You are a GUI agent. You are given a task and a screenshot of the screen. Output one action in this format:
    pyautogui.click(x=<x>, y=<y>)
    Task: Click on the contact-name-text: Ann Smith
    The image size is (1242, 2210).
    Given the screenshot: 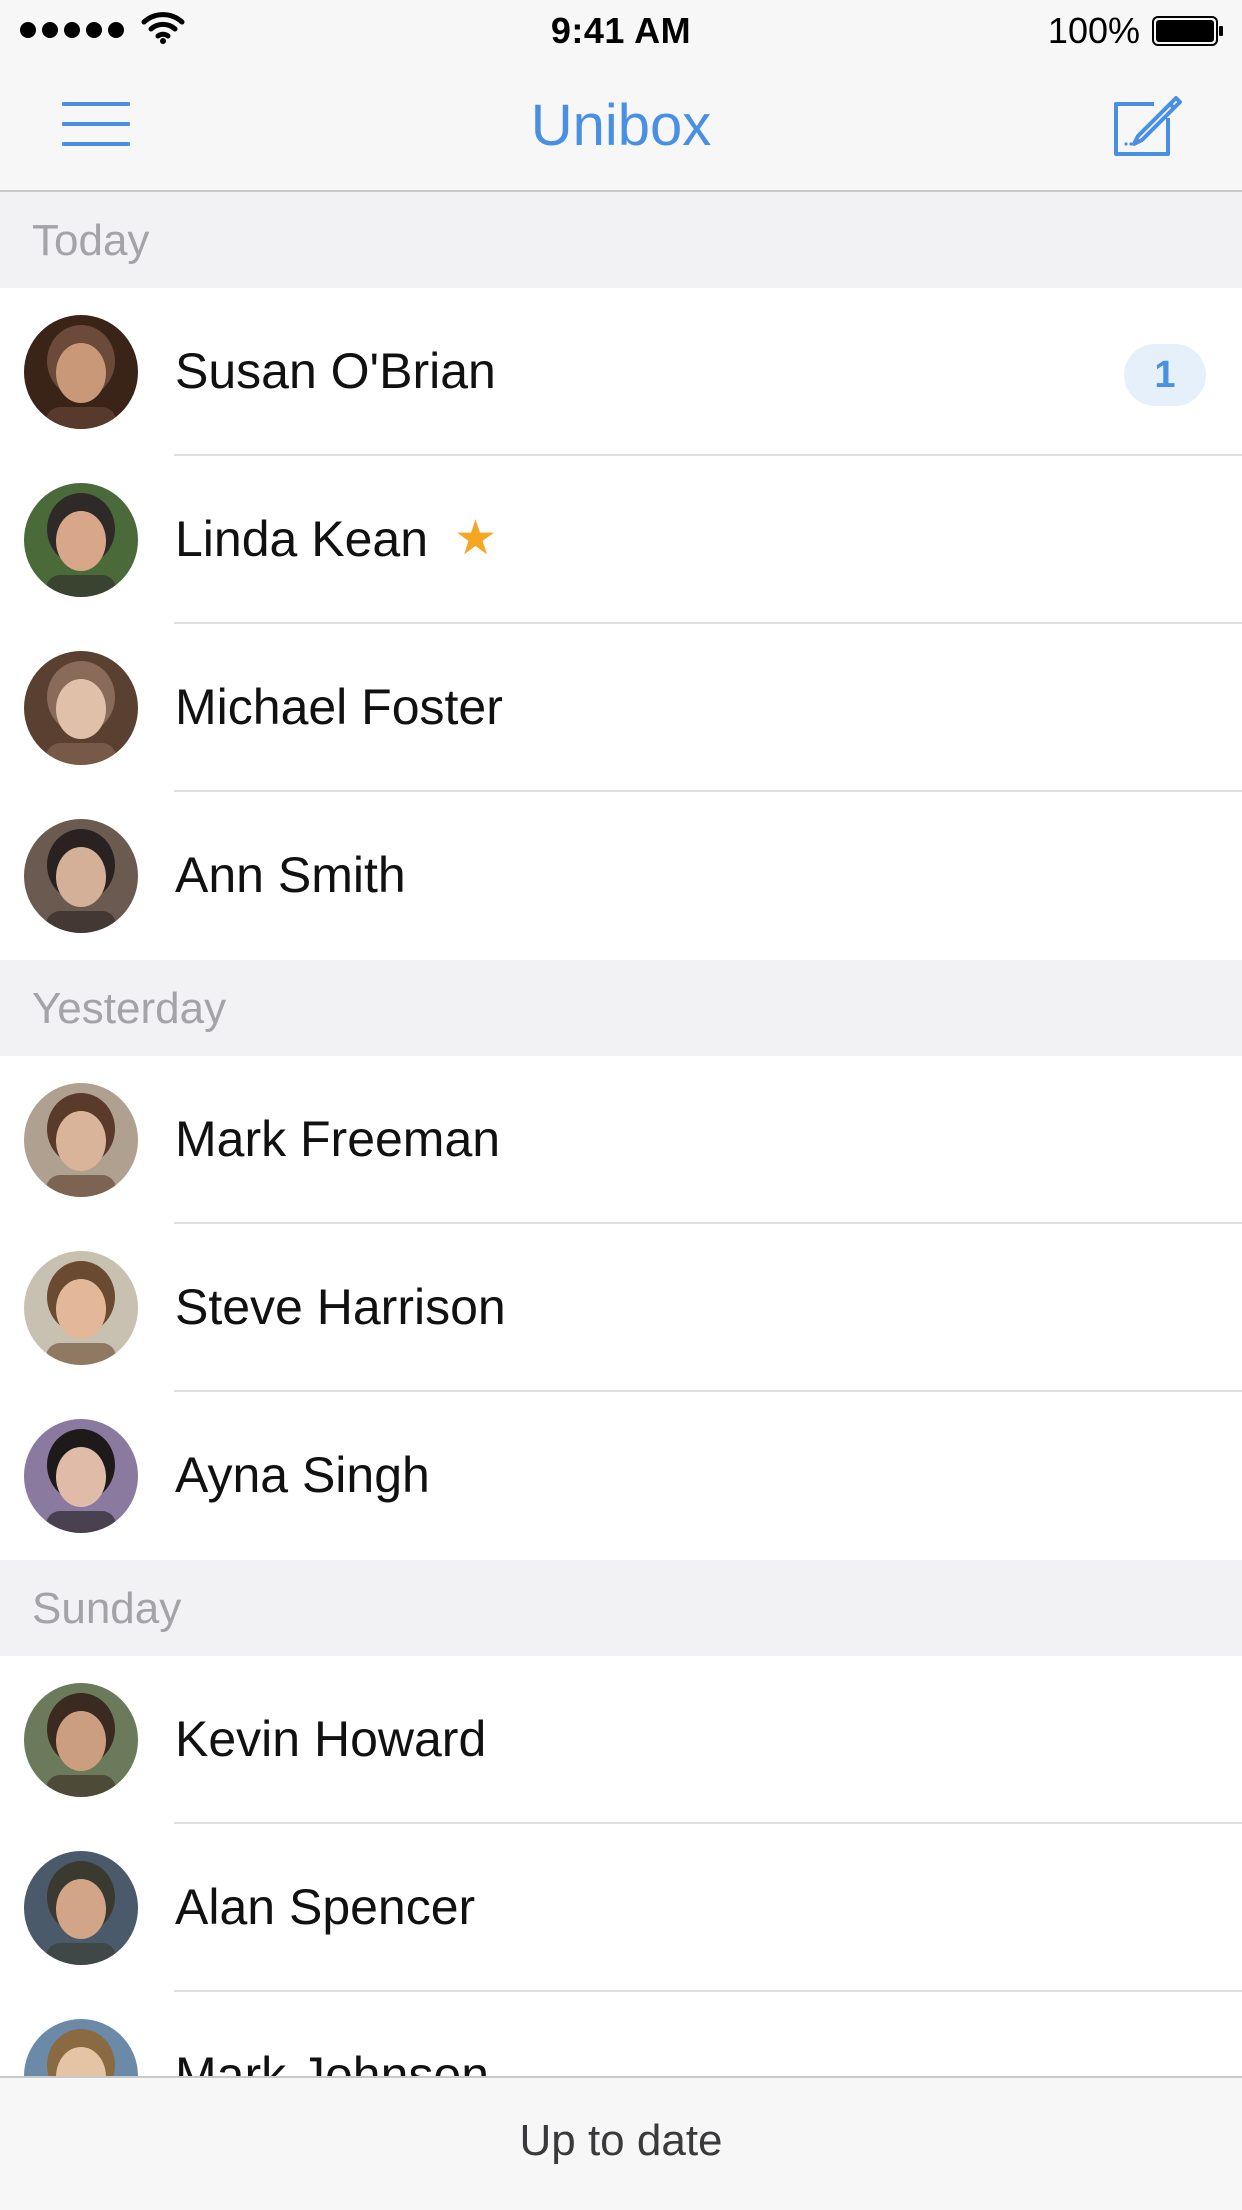 What is the action you would take?
    pyautogui.click(x=290, y=875)
    